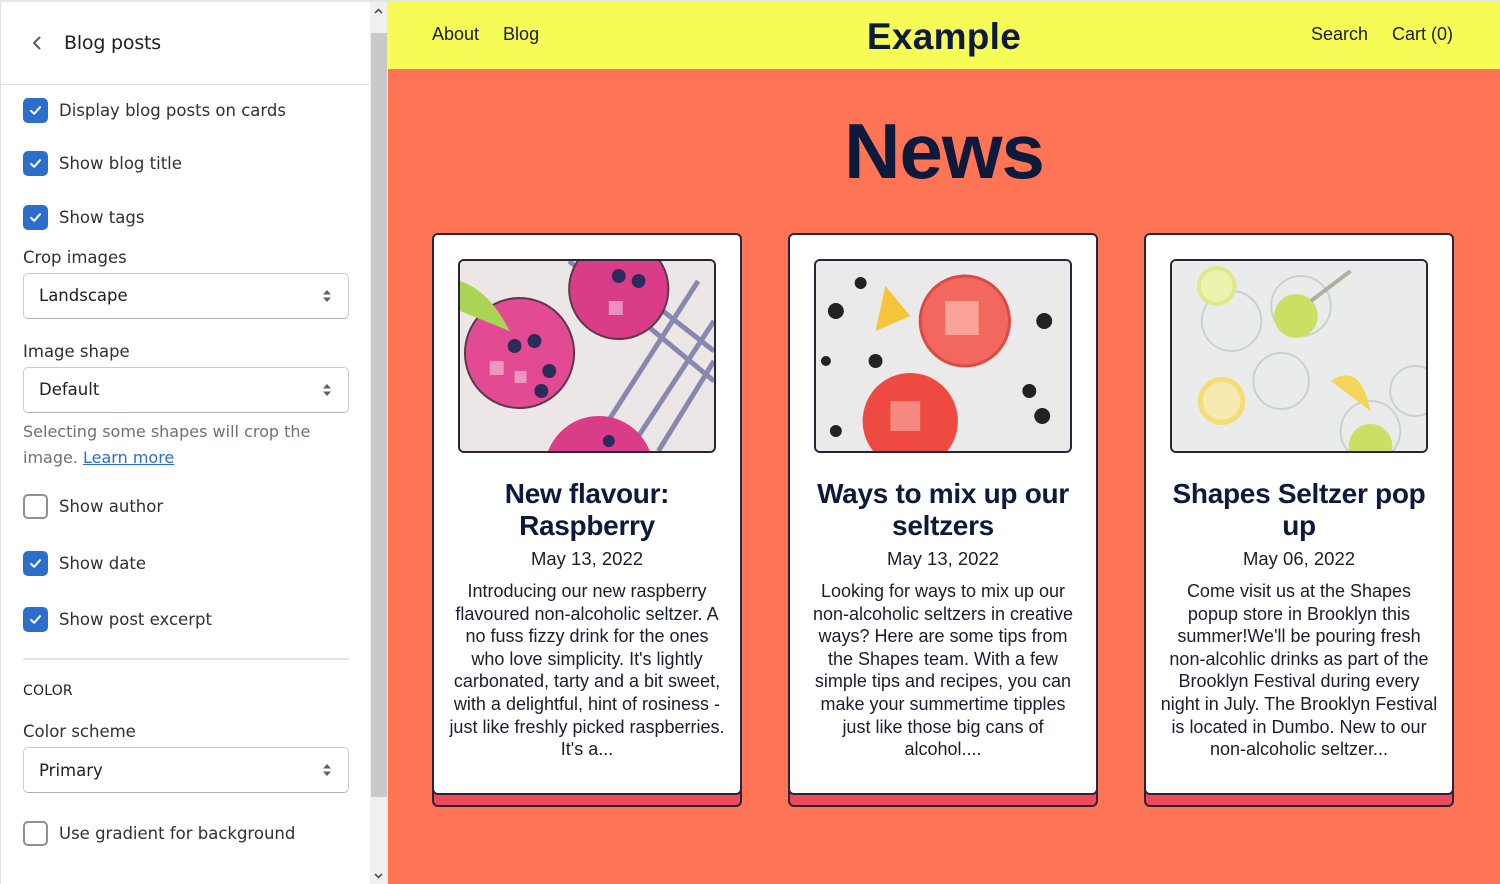 Image resolution: width=1500 pixels, height=884 pixels. I want to click on checkbox-display-on-cards: Display blog posts on cards, so click(186, 110).